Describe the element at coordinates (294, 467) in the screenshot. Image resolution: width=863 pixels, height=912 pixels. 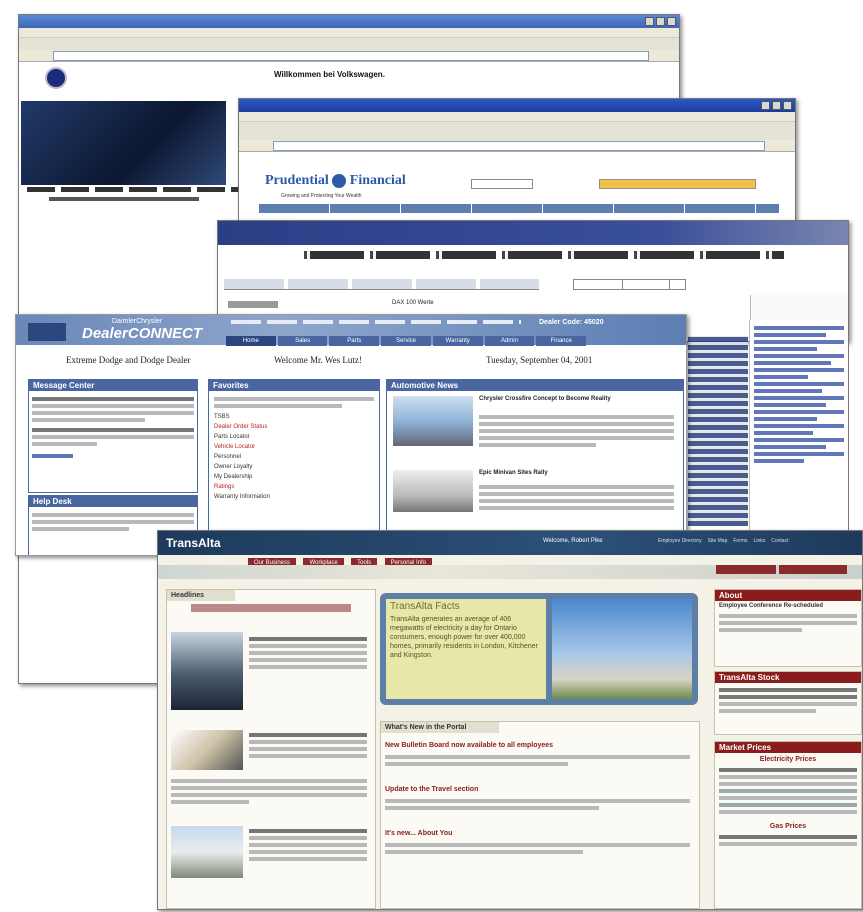
I see `fav-item: Owner Loyalty` at that location.